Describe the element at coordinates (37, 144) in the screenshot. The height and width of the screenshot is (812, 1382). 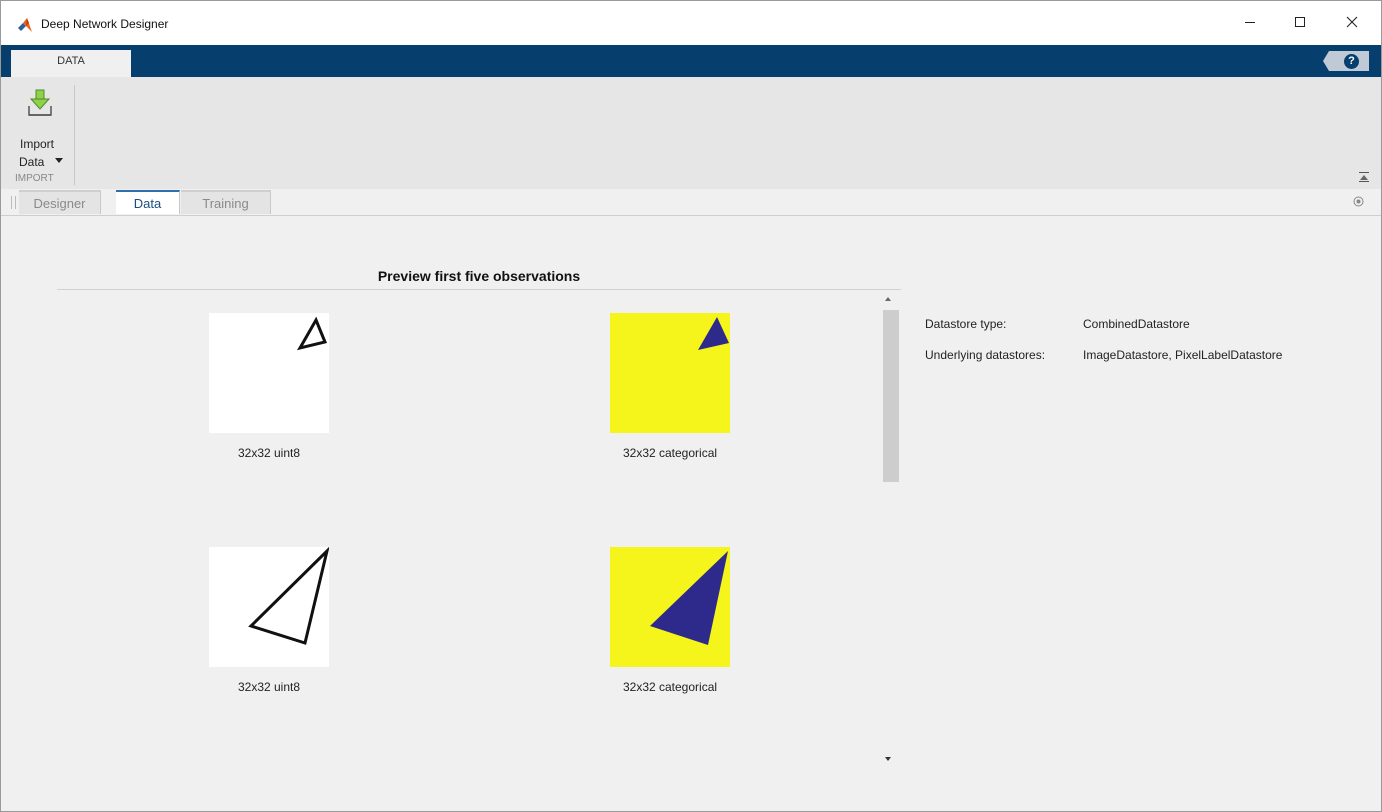
I see `import-label-line1: Import` at that location.